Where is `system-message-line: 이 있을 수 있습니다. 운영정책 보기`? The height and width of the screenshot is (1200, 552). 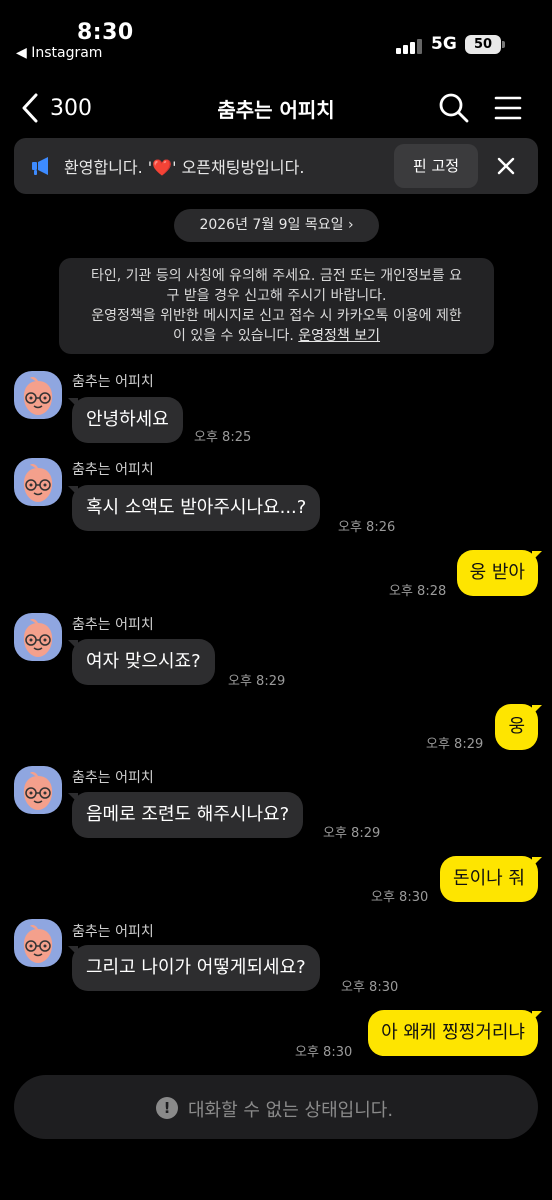
system-message-line: 이 있을 수 있습니다. 운영정책 보기 is located at coordinates (276, 336).